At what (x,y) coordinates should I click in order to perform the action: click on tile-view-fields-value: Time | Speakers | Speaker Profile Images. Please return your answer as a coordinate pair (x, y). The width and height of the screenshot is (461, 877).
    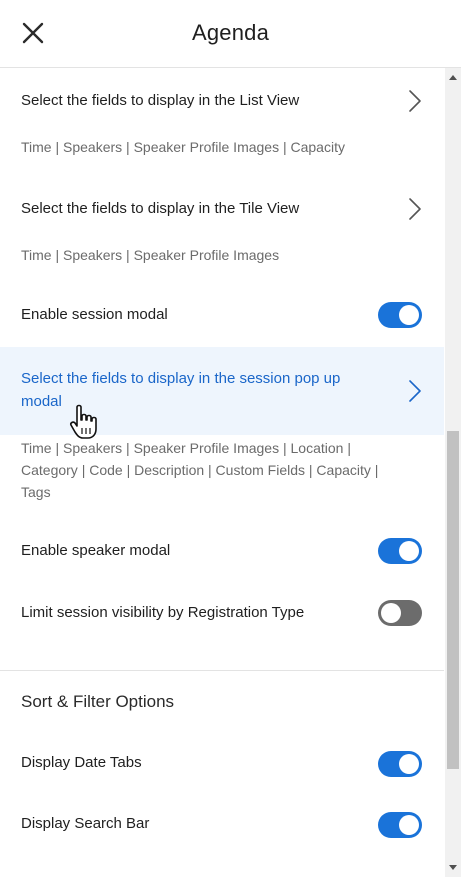
    Looking at the image, I should click on (150, 255).